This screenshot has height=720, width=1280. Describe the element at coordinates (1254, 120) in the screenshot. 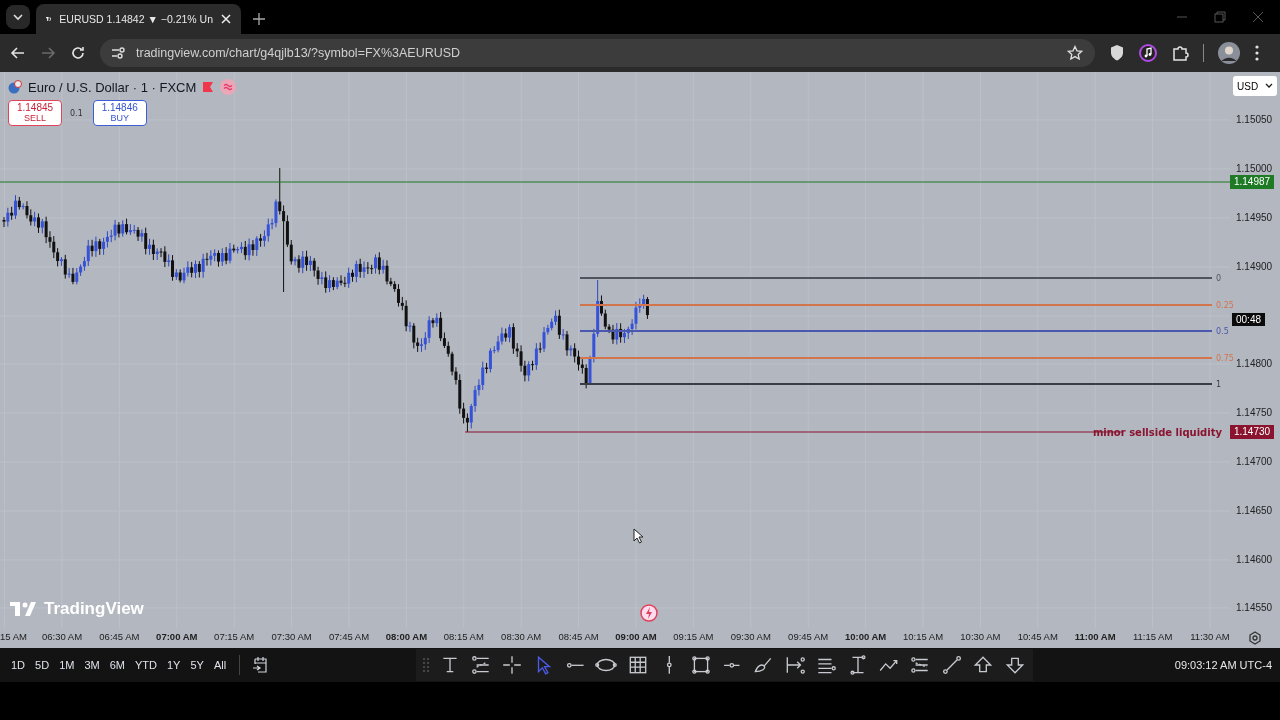

I see `price-axis-label: 1.15050` at that location.